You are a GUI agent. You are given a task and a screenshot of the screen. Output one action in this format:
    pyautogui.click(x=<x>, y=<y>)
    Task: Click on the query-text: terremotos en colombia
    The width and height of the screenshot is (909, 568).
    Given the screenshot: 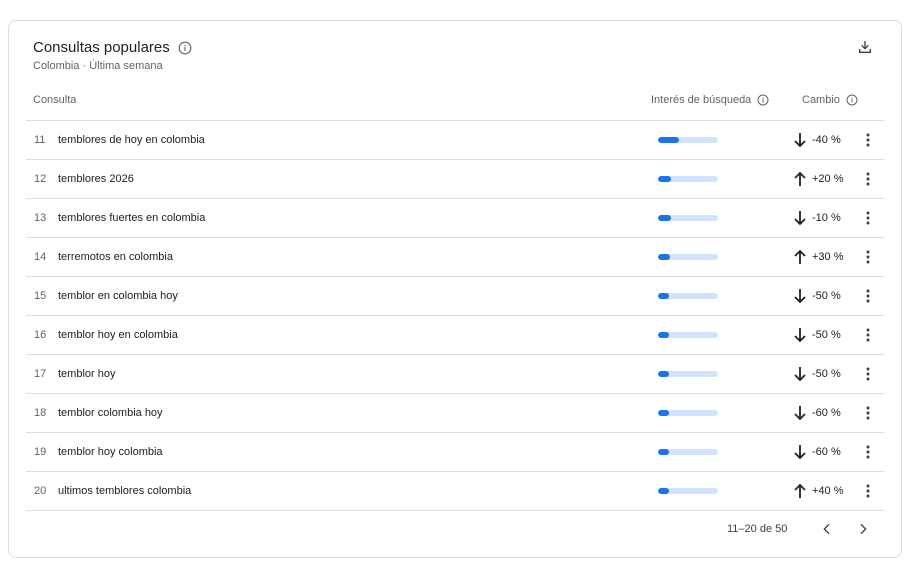 What is the action you would take?
    pyautogui.click(x=115, y=257)
    